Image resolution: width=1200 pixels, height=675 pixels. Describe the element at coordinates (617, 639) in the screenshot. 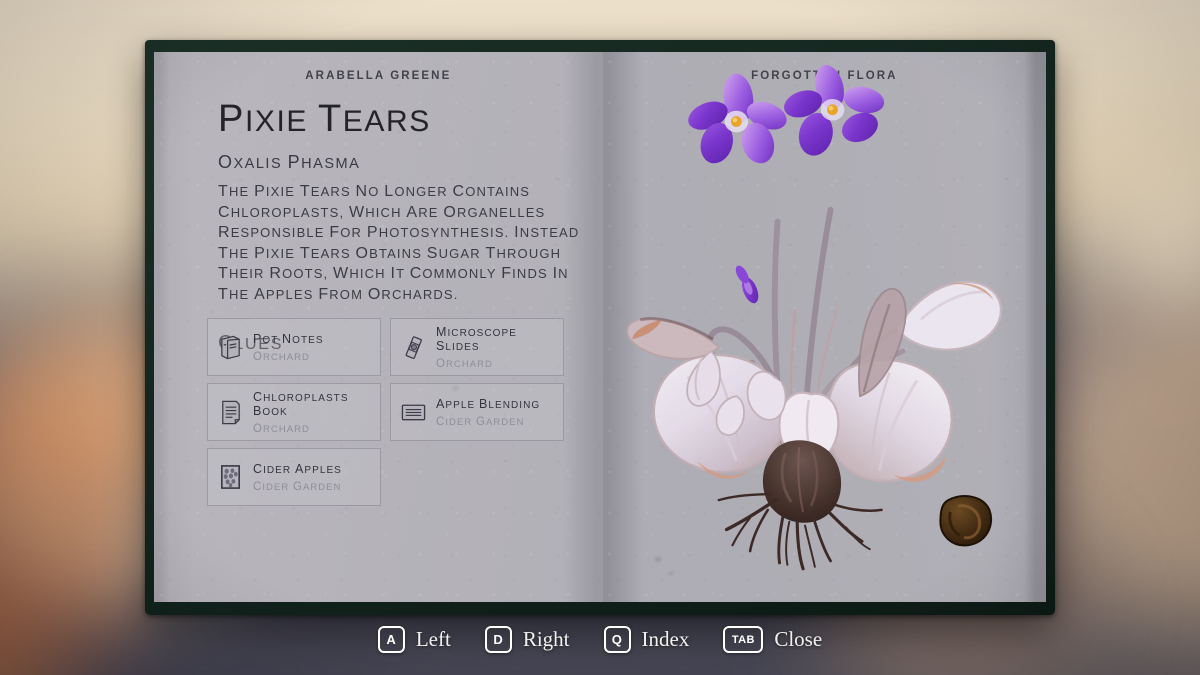

I see `keycap-q: Q` at that location.